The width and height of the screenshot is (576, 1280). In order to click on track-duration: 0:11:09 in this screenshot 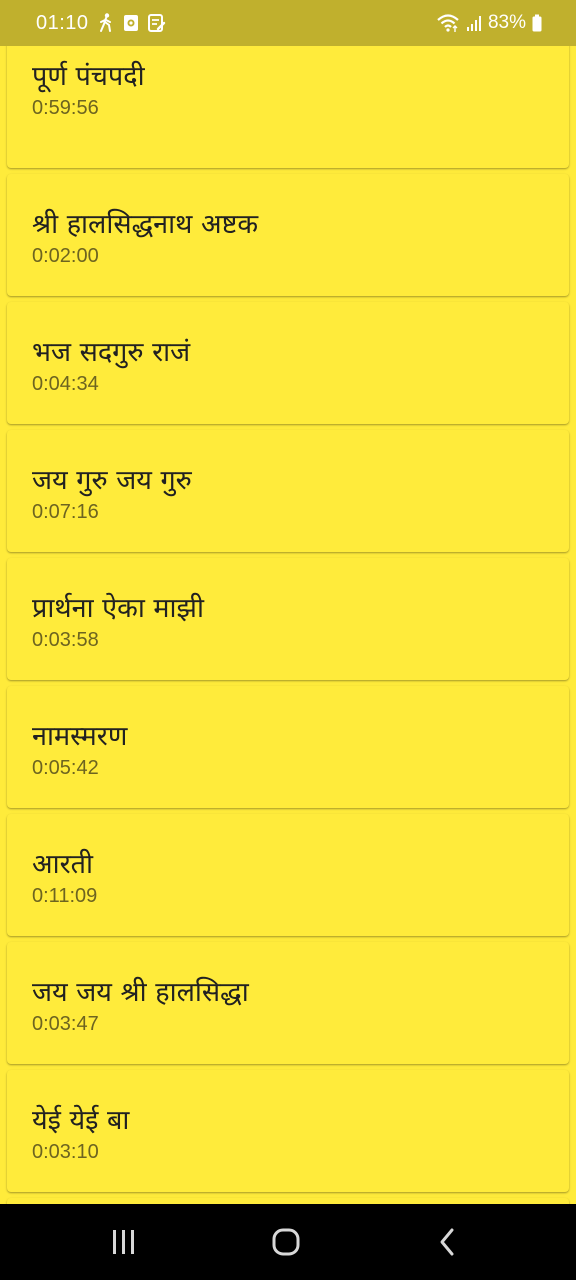, I will do `click(65, 896)`.